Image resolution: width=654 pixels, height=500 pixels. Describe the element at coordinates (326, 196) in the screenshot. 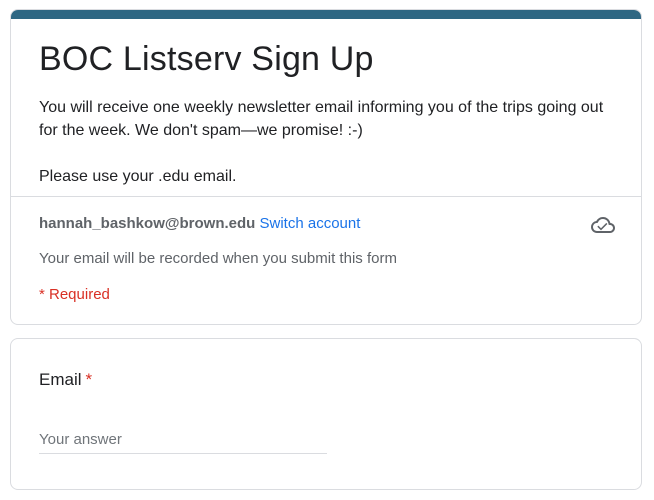

I see `header-divider` at that location.